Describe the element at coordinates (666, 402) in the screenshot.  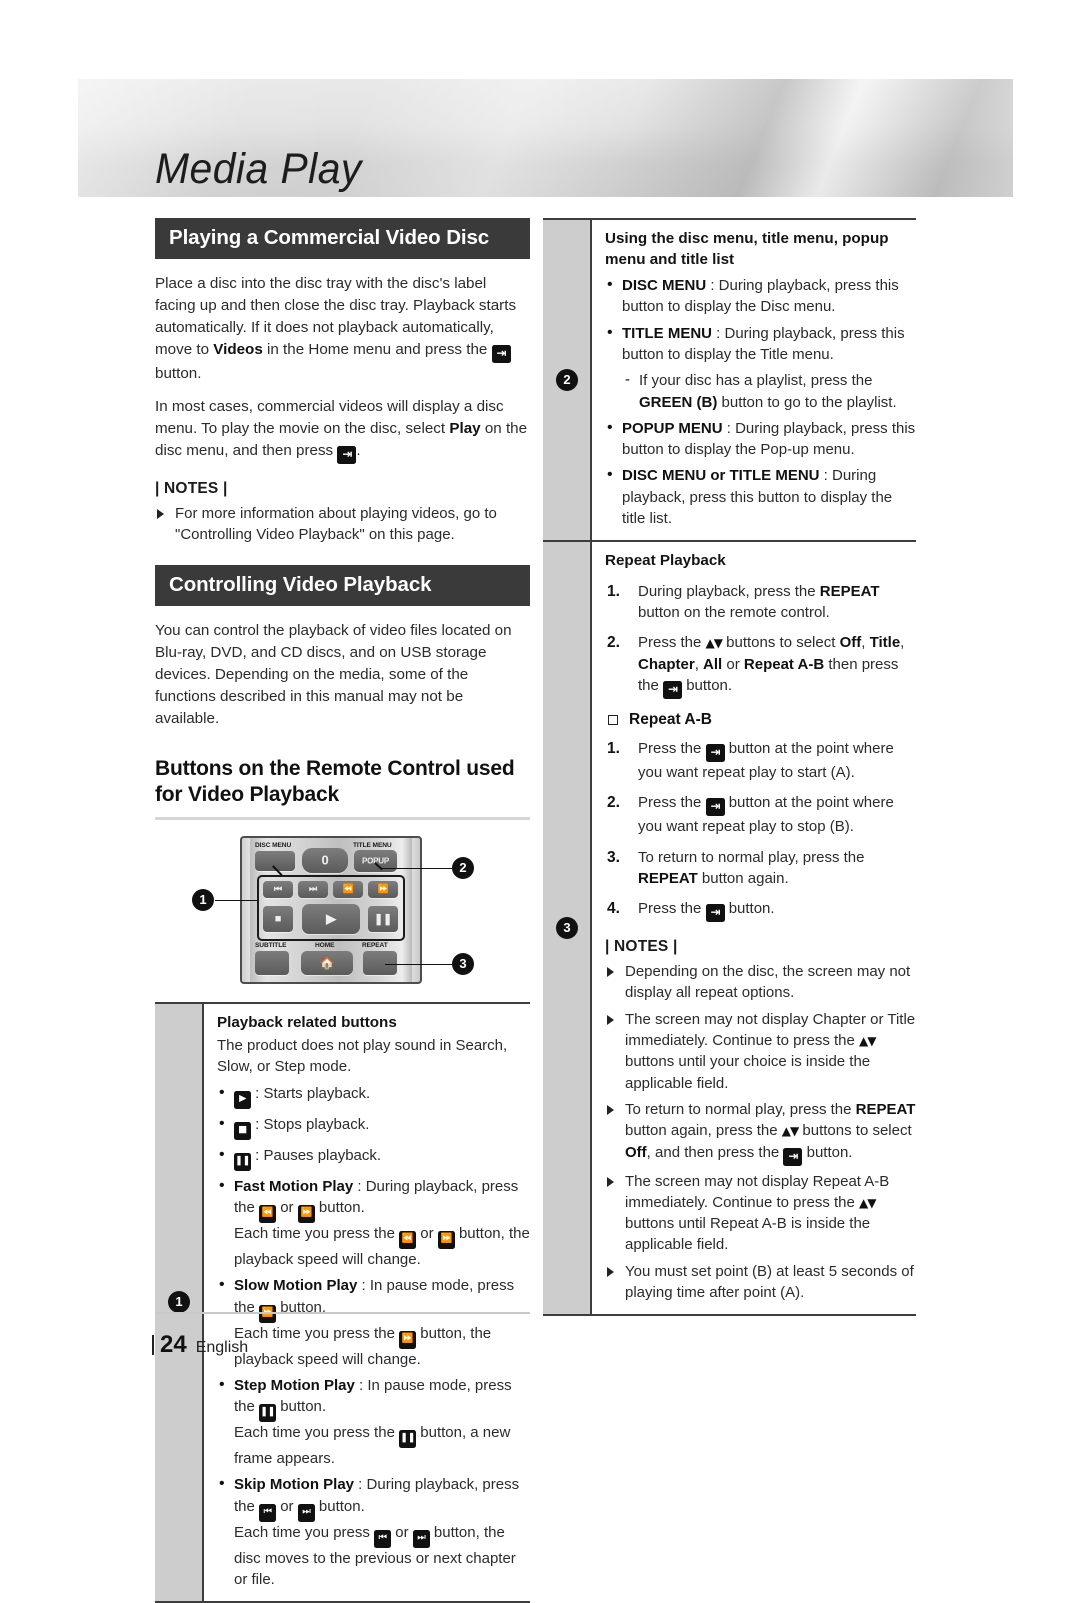
I see `bold-green: GREEN` at that location.